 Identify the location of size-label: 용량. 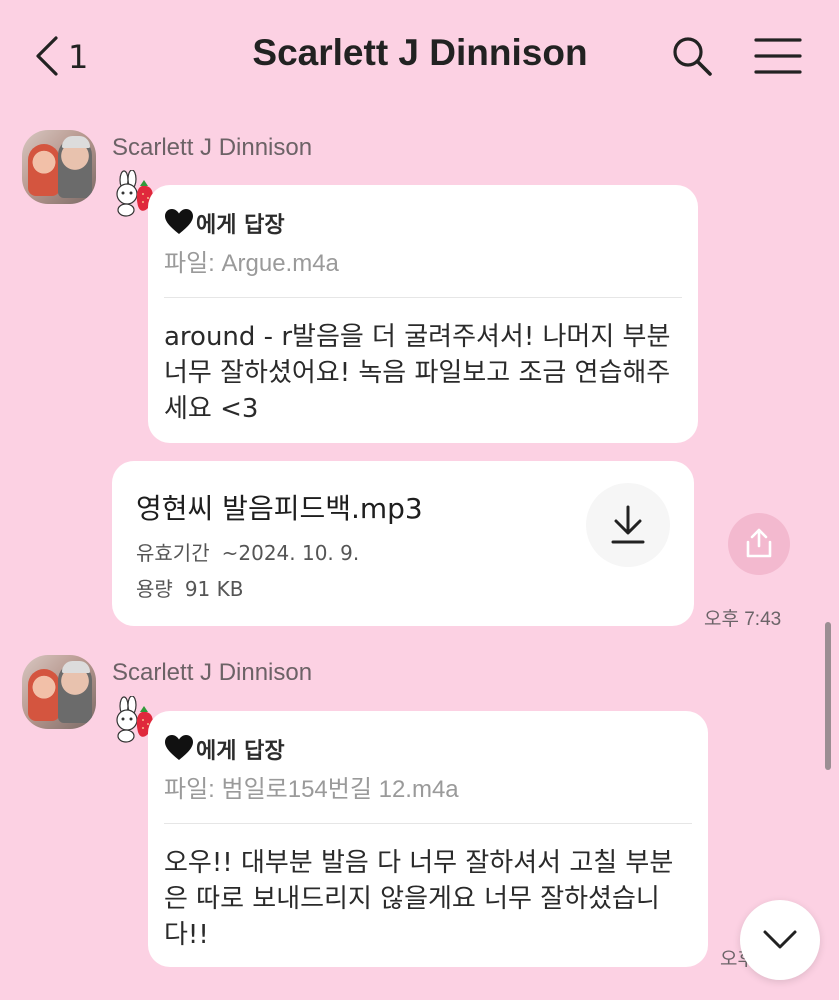
(154, 589).